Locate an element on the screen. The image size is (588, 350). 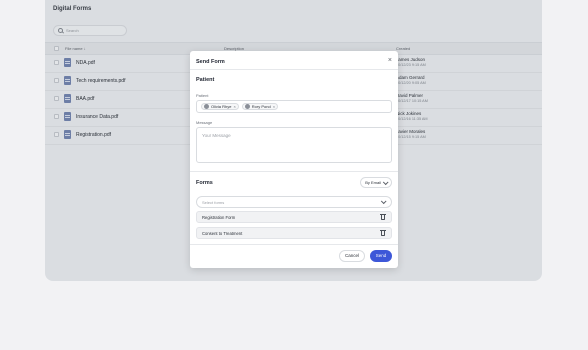
created-at: 10/12/20 9:05 AM is located at coordinates (411, 83).